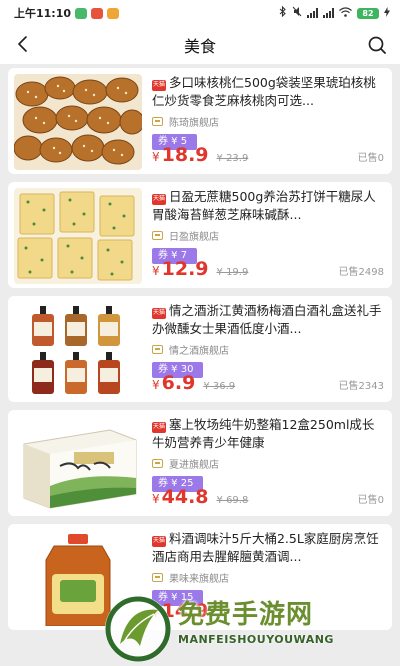  Describe the element at coordinates (199, 351) in the screenshot. I see `shop-name: 情之酒旗舰店` at that location.